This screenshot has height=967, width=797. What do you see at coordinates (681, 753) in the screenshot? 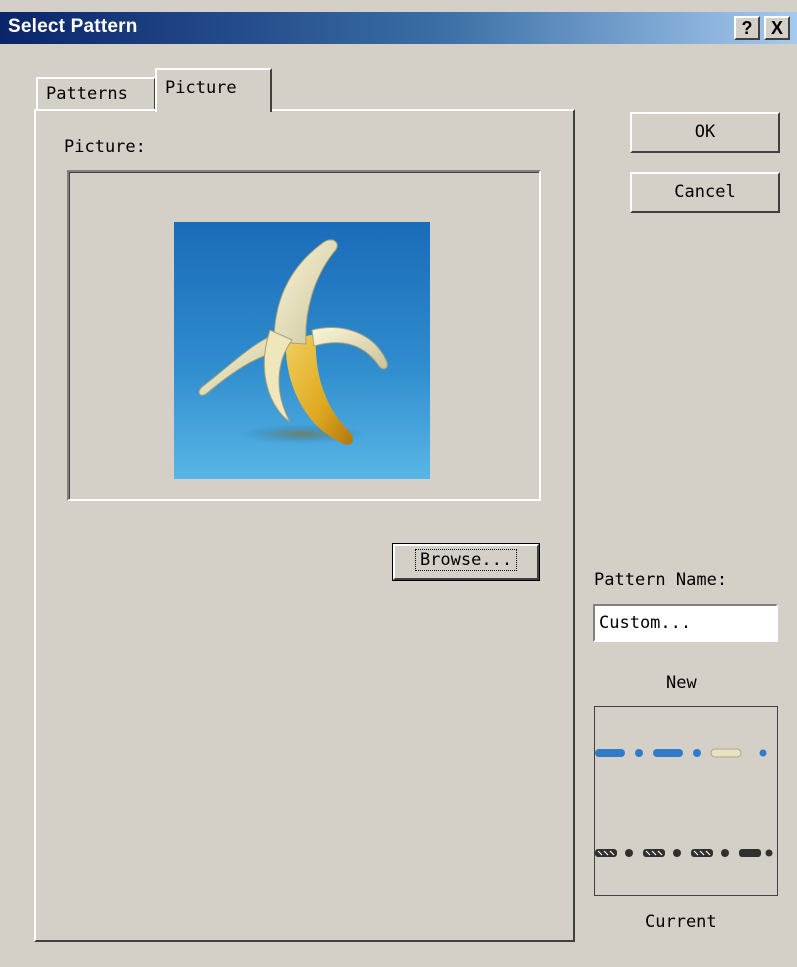
I see `new-pattern-row` at bounding box center [681, 753].